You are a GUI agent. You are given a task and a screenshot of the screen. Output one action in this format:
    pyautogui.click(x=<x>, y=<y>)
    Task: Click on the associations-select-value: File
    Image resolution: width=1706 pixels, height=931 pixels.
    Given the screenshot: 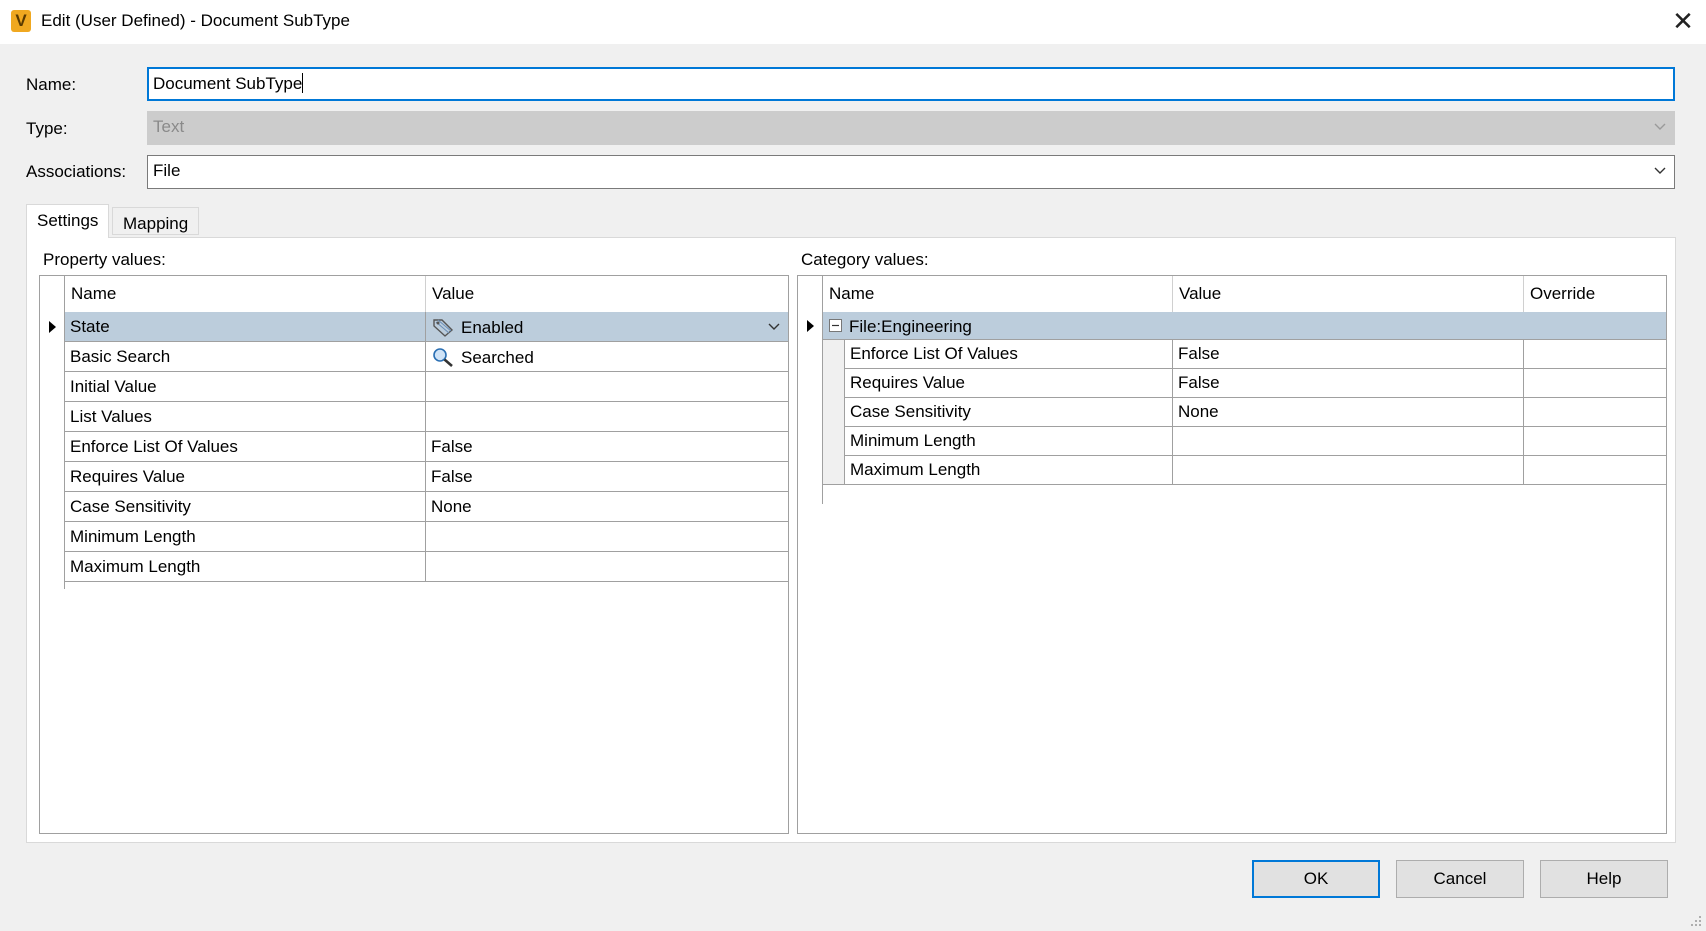 What is the action you would take?
    pyautogui.click(x=167, y=170)
    